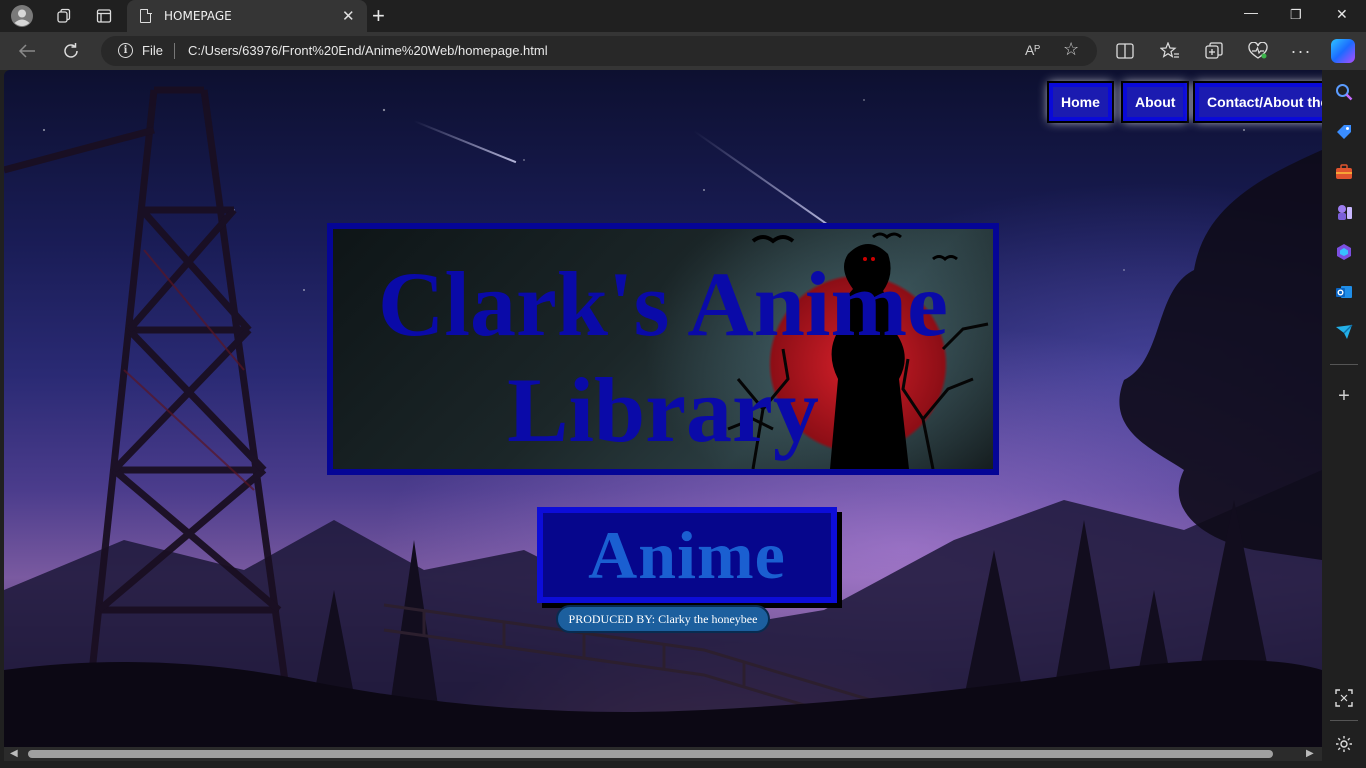 This screenshot has width=1366, height=768. I want to click on browser-title-bar: HOMEPAGE ✕ + — ❐ ✕, so click(683, 16).